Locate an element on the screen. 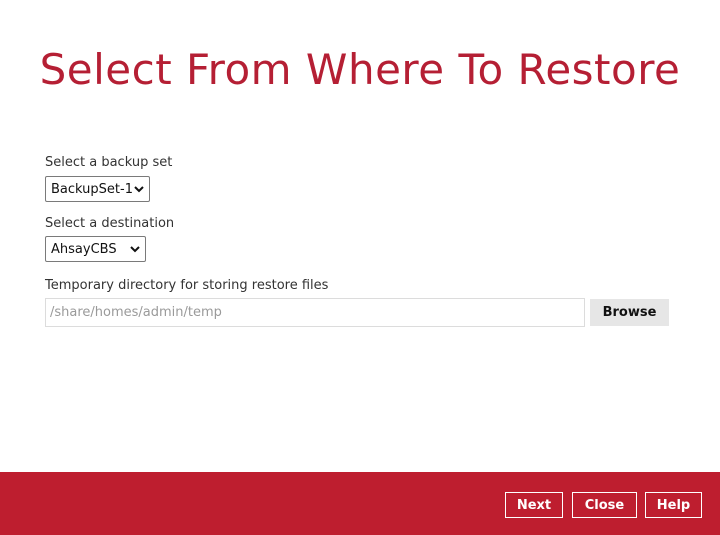 The image size is (720, 535). close-button: Close is located at coordinates (604, 505).